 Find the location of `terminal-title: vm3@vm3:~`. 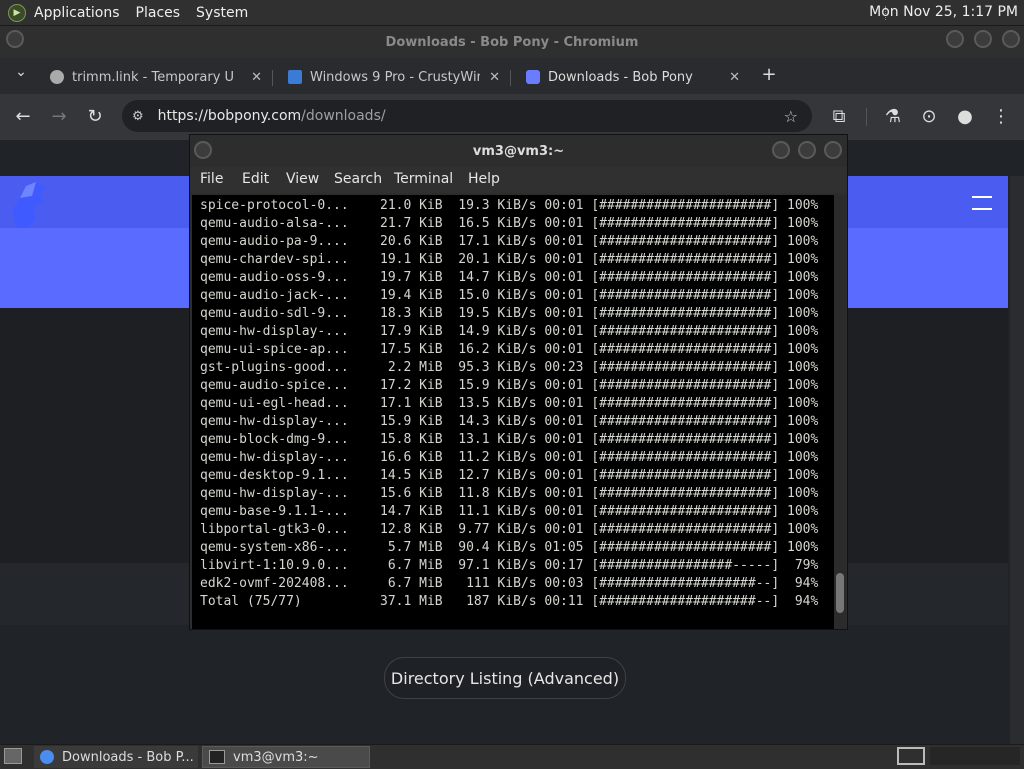

terminal-title: vm3@vm3:~ is located at coordinates (518, 151).